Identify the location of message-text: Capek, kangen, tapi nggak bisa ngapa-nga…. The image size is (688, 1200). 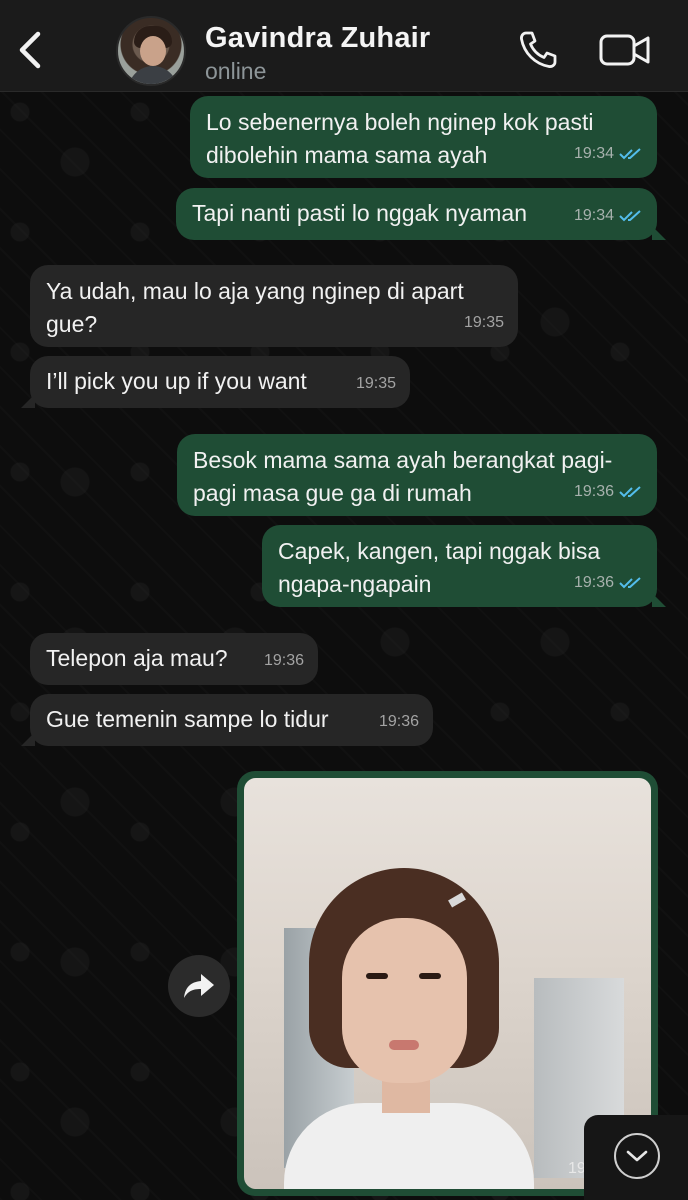
(439, 567).